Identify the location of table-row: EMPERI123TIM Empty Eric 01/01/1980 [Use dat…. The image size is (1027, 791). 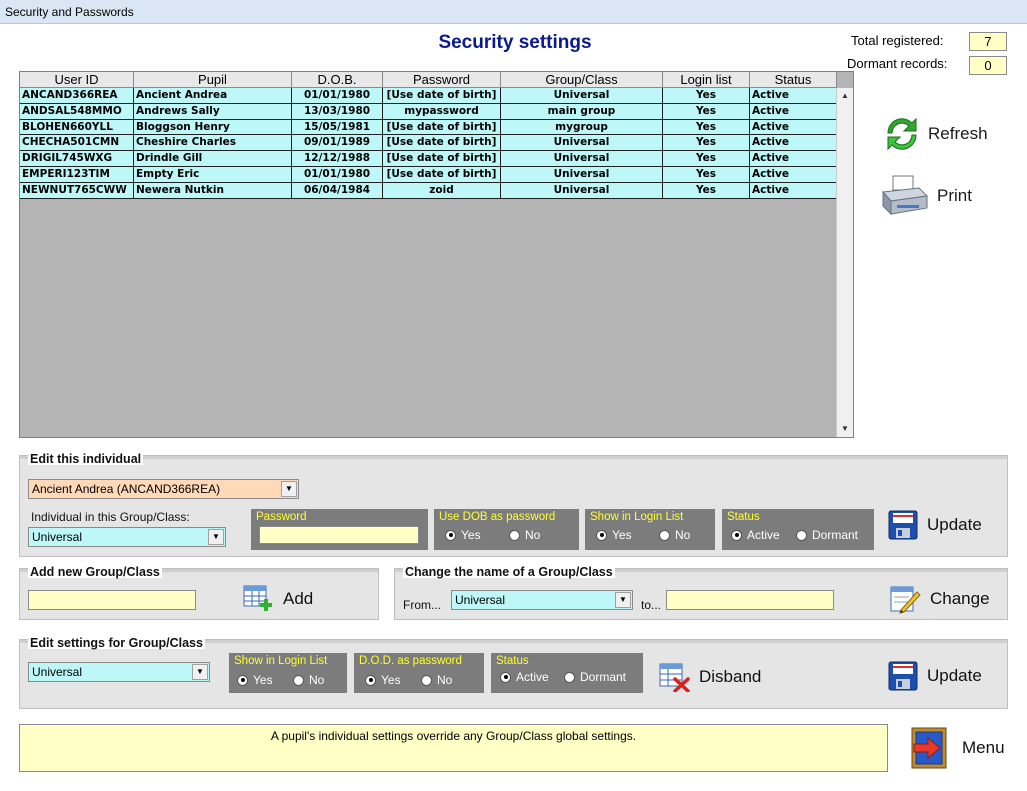
(428, 174).